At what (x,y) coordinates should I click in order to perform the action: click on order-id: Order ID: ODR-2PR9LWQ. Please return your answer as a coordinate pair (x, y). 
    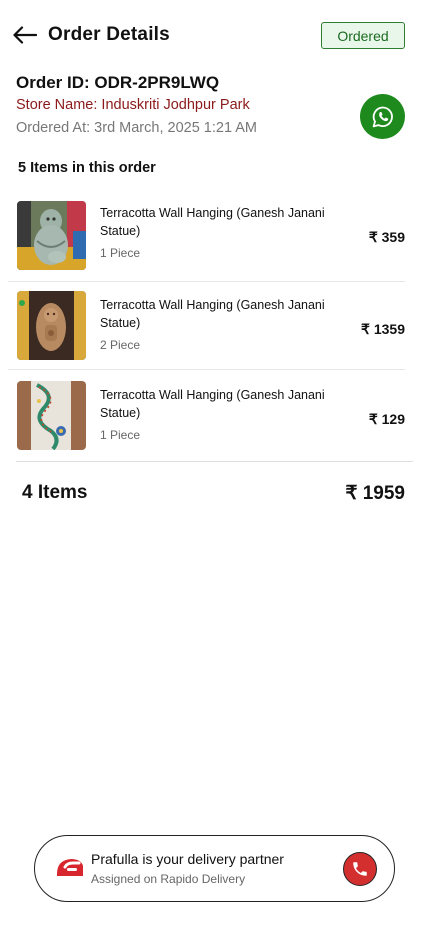
    Looking at the image, I should click on (118, 82).